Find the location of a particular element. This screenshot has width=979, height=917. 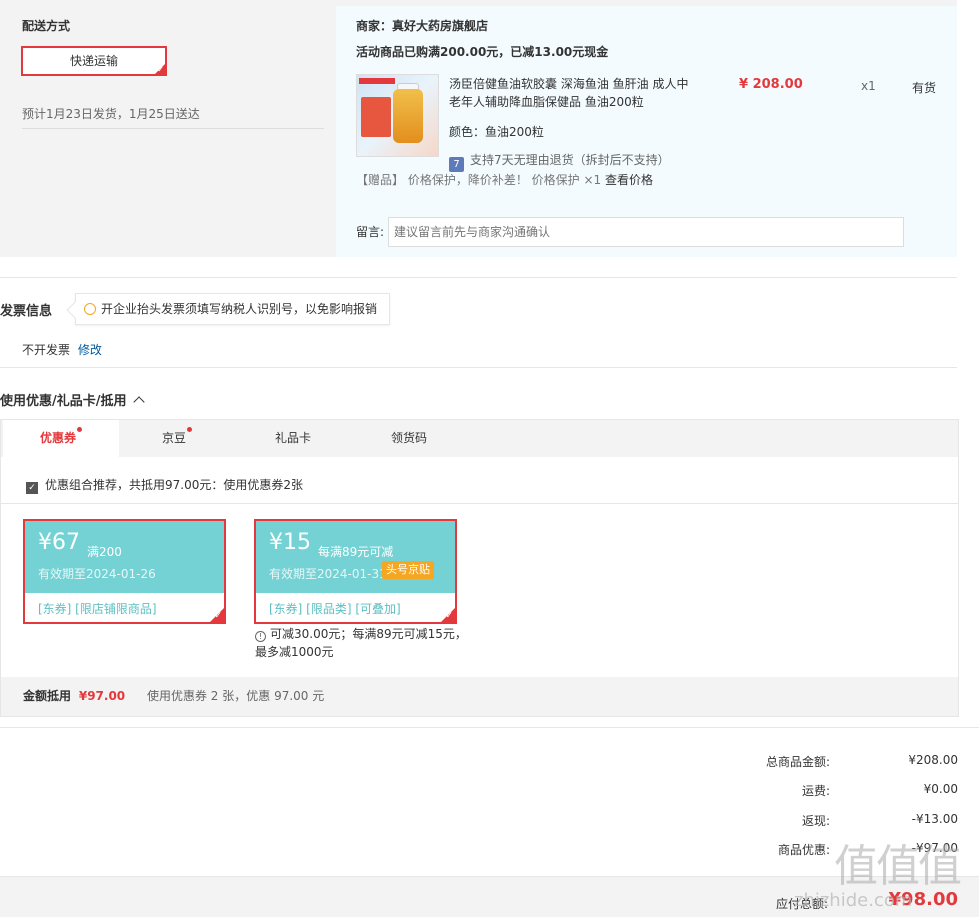

coupon-header: ¥67 满200 有效期至2024-01-26 is located at coordinates (124, 557).